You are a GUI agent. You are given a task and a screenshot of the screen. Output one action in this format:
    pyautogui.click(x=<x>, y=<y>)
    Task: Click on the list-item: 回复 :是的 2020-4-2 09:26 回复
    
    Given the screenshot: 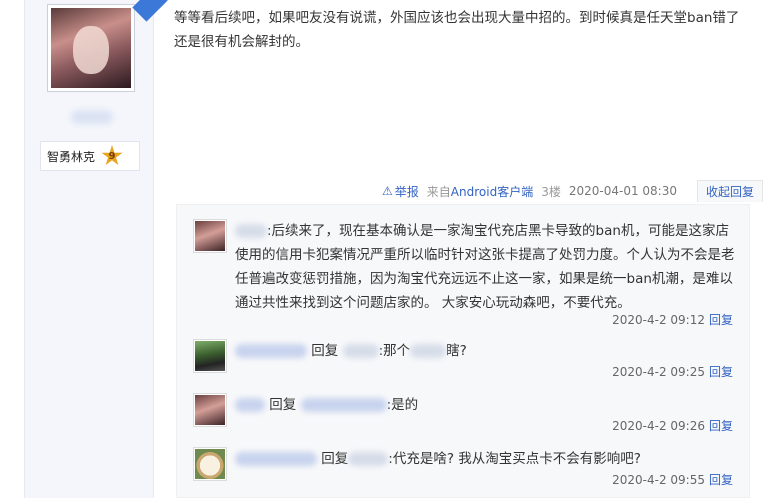 What is the action you would take?
    pyautogui.click(x=463, y=413)
    